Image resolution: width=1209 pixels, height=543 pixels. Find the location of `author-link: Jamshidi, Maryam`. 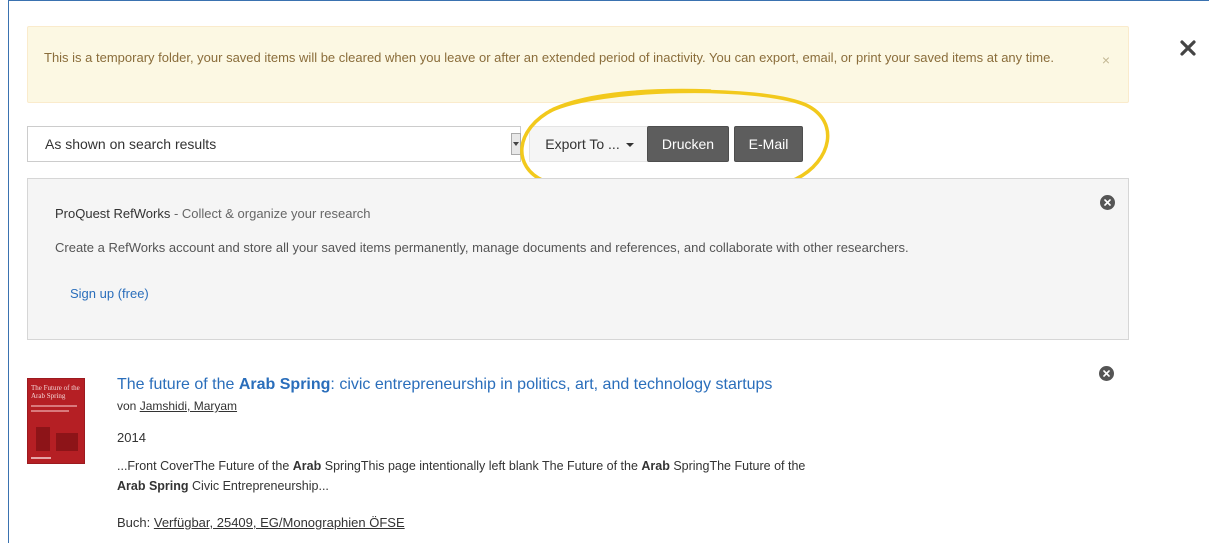

author-link: Jamshidi, Maryam is located at coordinates (188, 406).